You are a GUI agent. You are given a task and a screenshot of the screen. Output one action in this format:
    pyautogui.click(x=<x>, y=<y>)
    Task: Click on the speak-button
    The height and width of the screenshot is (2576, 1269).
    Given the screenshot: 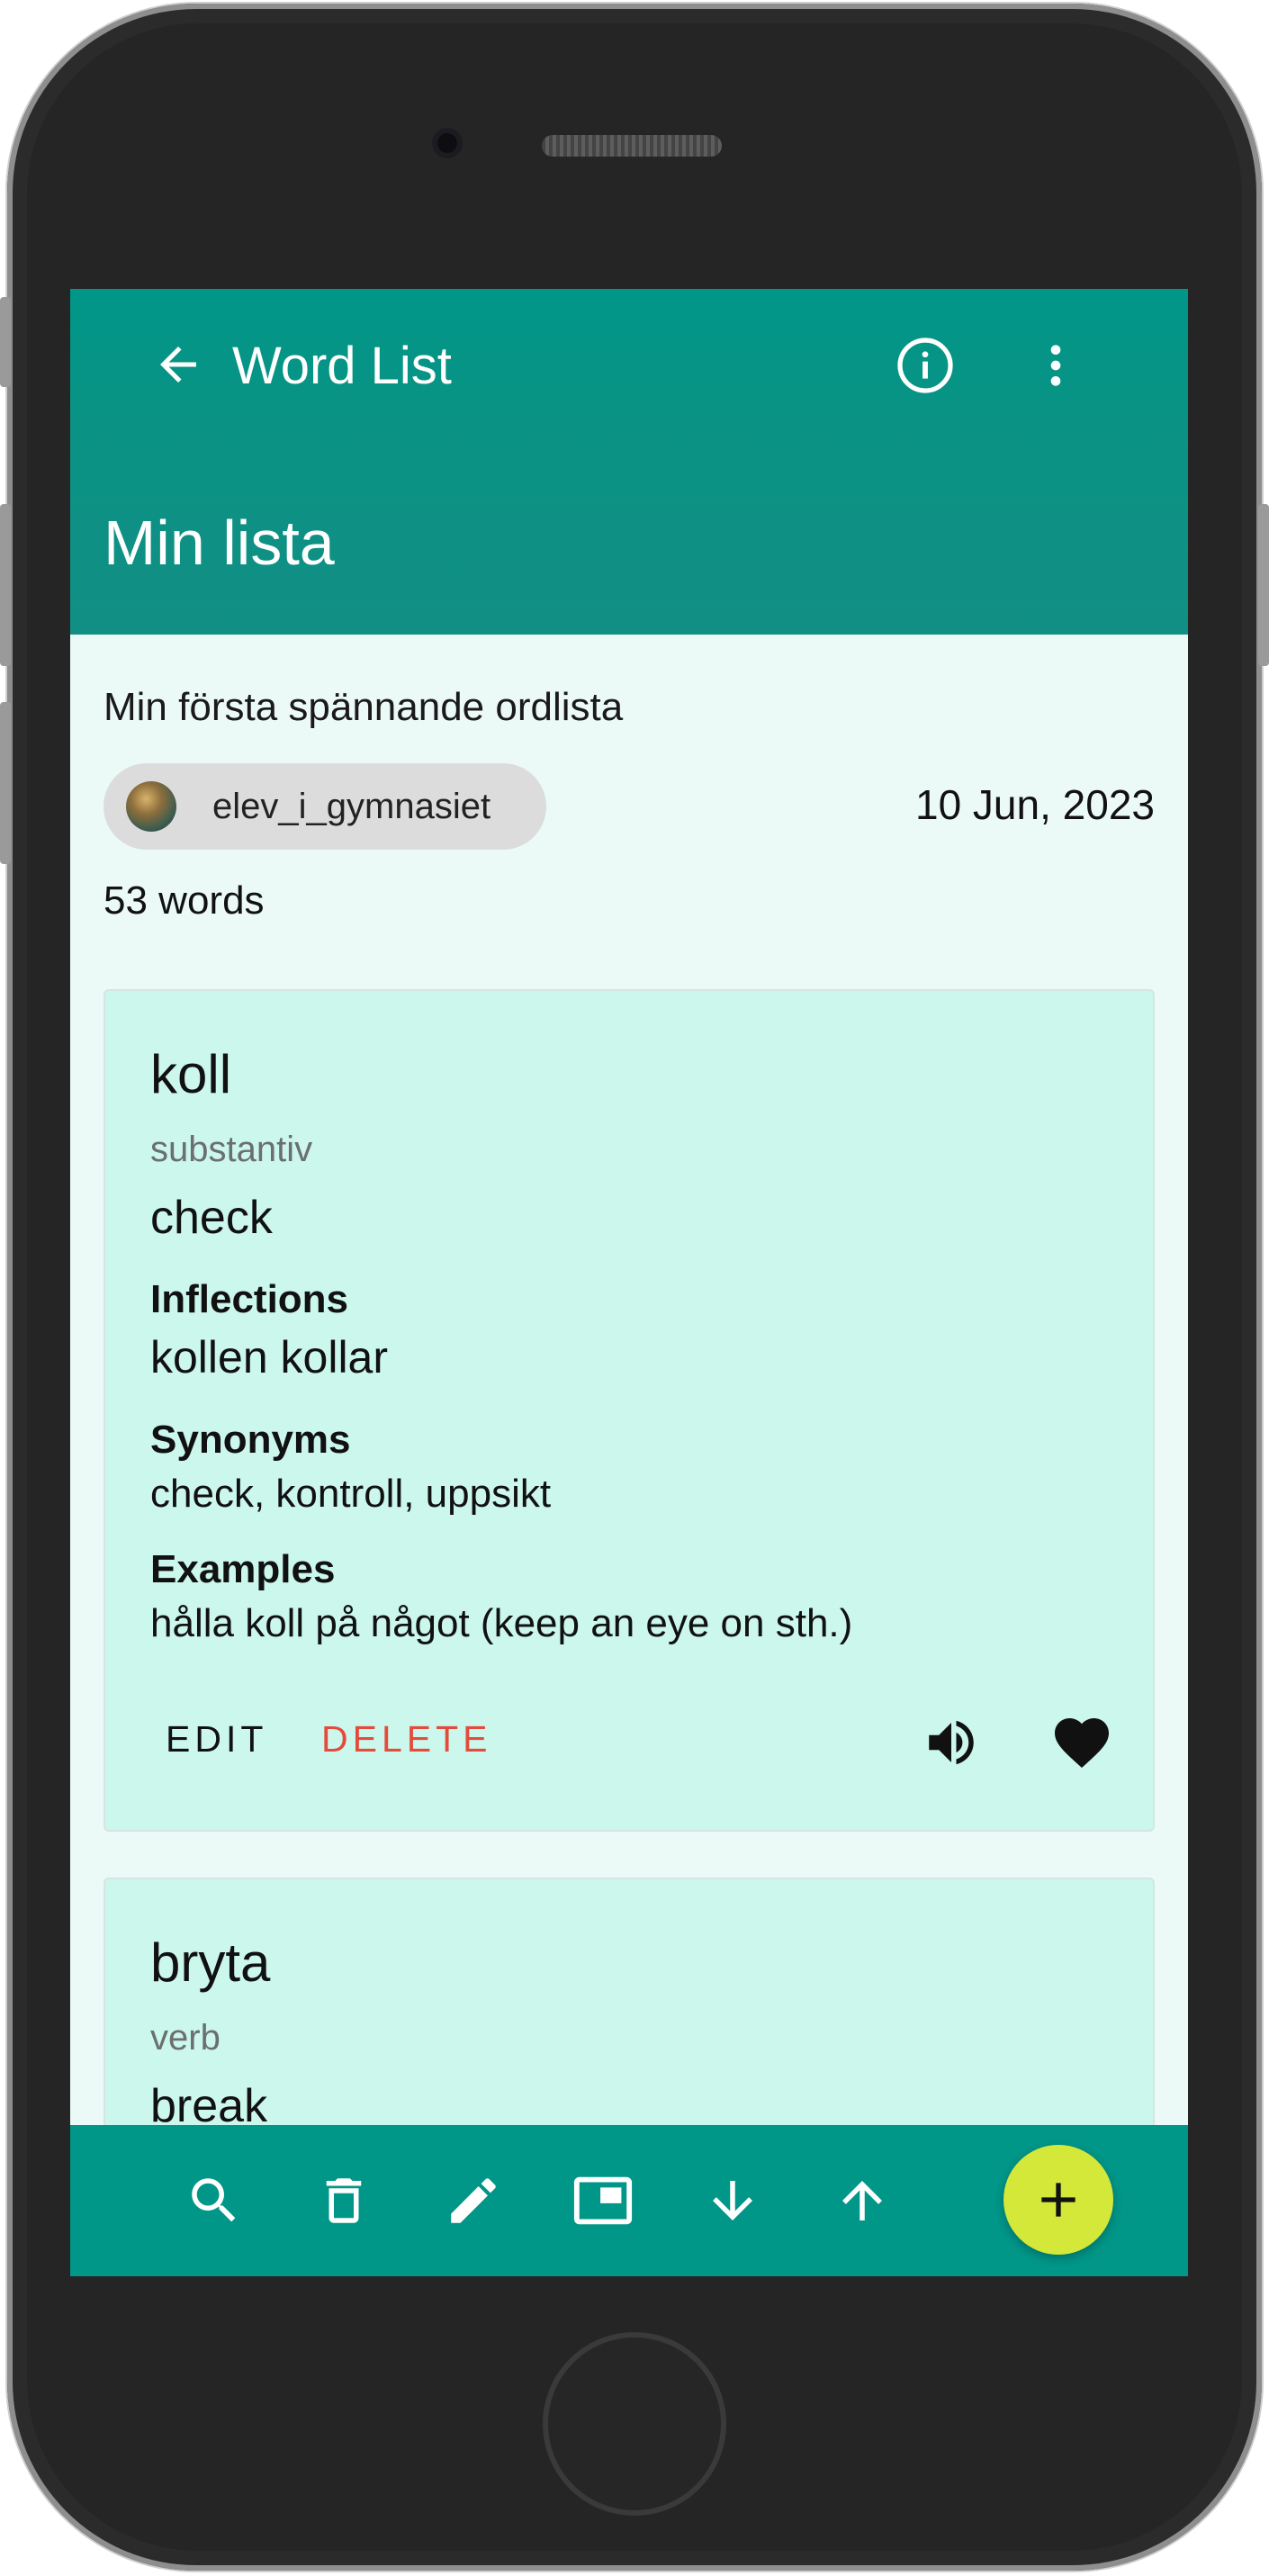 What is the action you would take?
    pyautogui.click(x=951, y=1743)
    